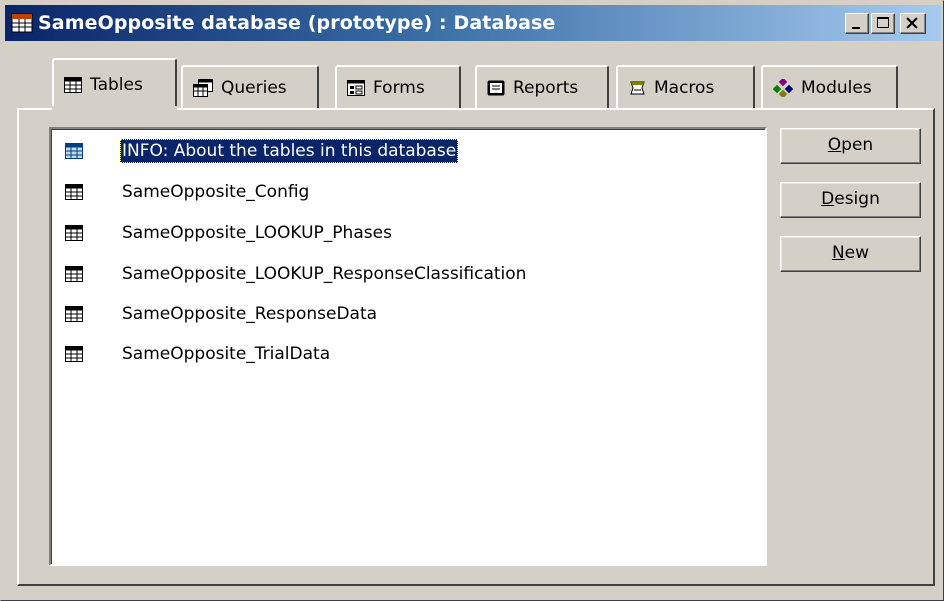 The image size is (944, 601). What do you see at coordinates (257, 233) in the screenshot?
I see `list-item-label: SameOpposite_LOOKUP_Phases` at bounding box center [257, 233].